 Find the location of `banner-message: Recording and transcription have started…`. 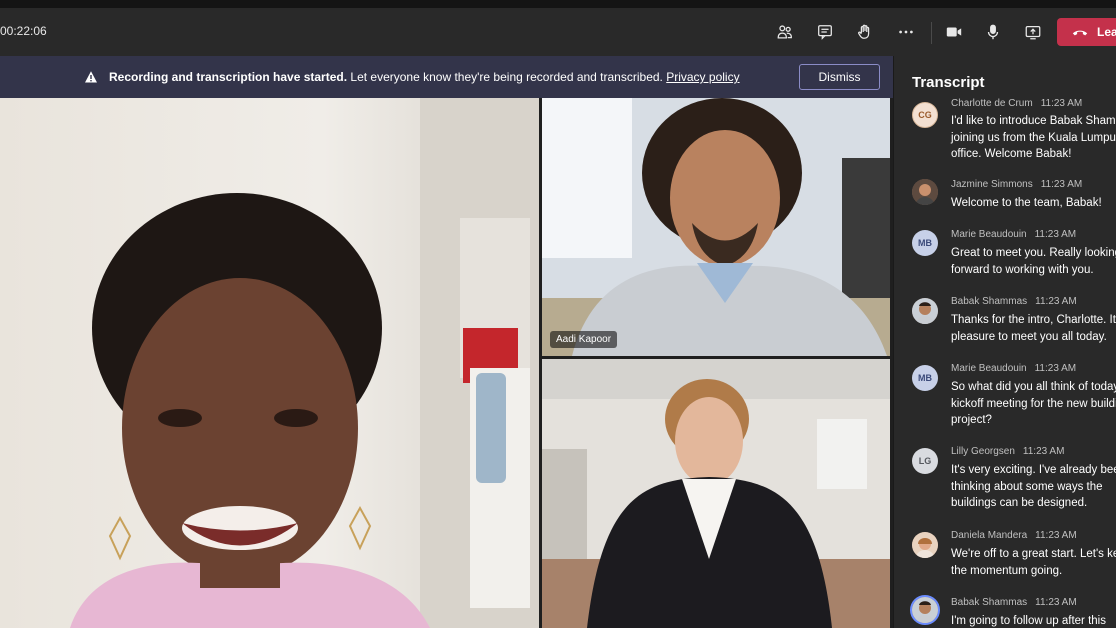

banner-message: Recording and transcription have started… is located at coordinates (424, 77).